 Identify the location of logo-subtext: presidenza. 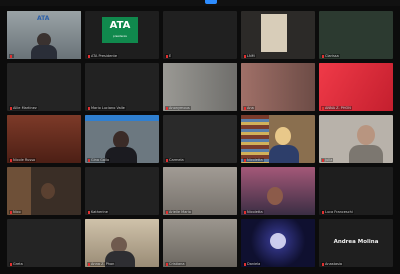
(120, 36).